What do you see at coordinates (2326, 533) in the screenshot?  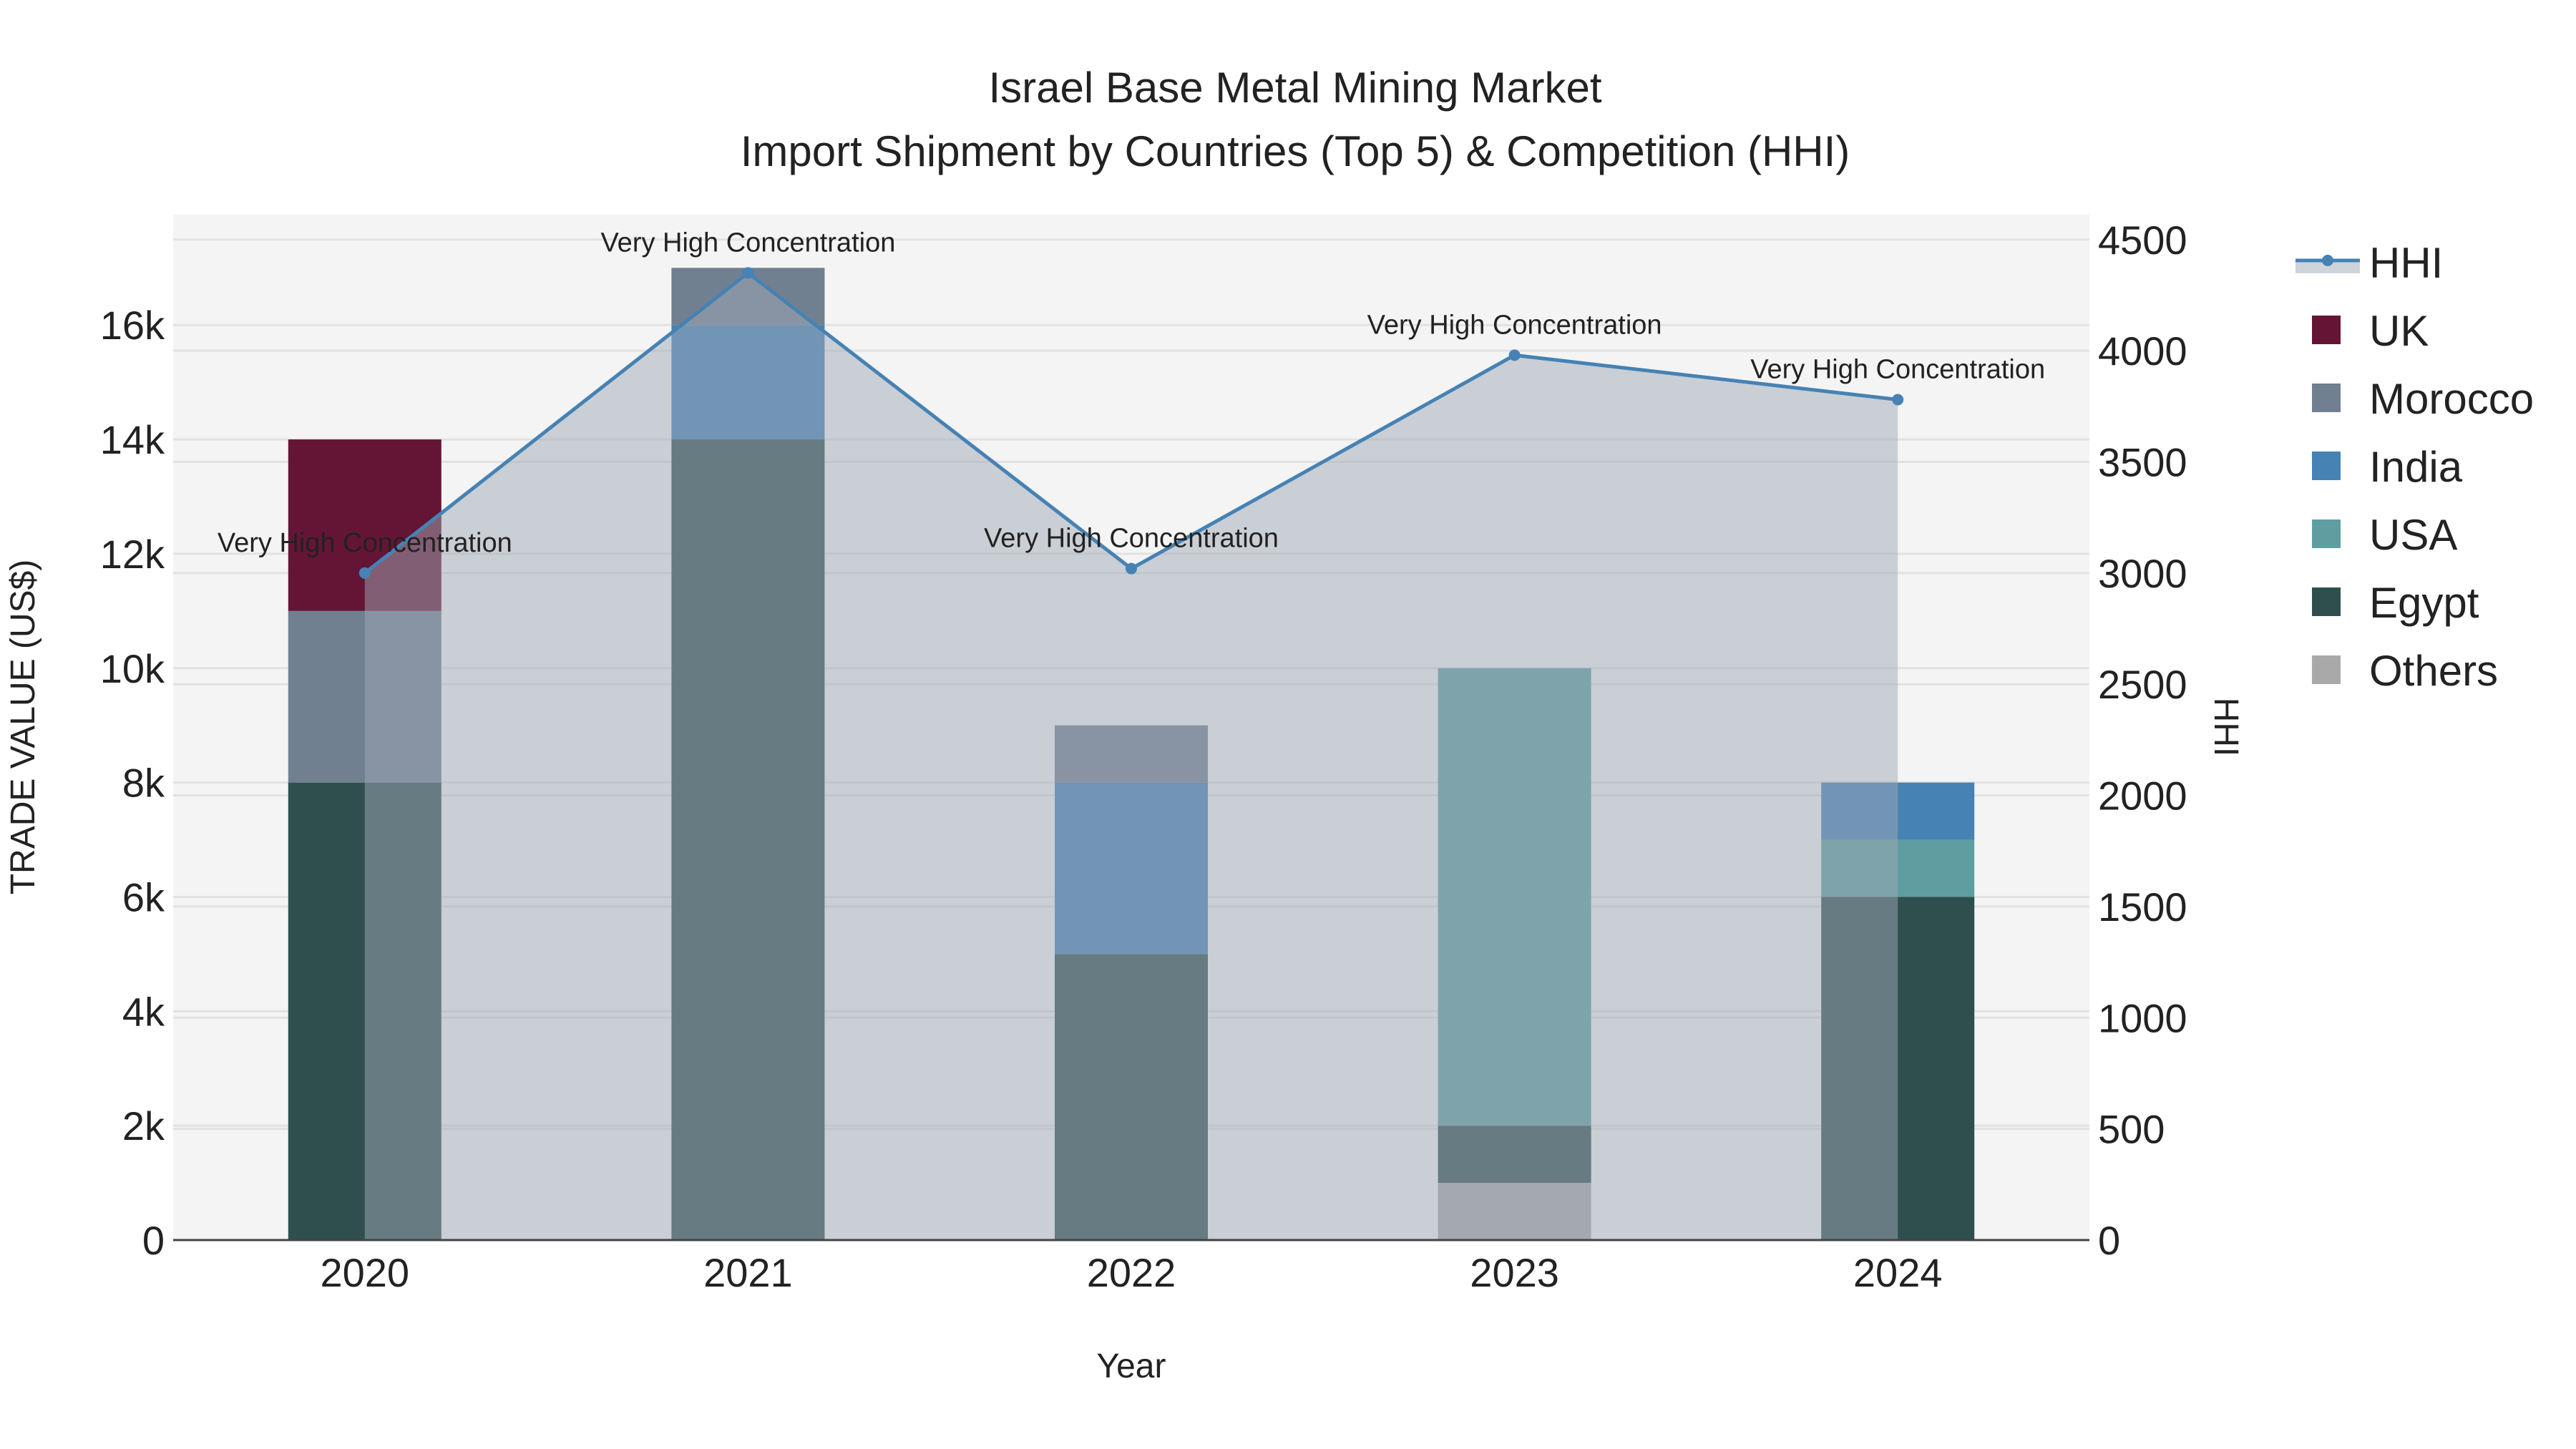 I see `legend-swatch-usa` at bounding box center [2326, 533].